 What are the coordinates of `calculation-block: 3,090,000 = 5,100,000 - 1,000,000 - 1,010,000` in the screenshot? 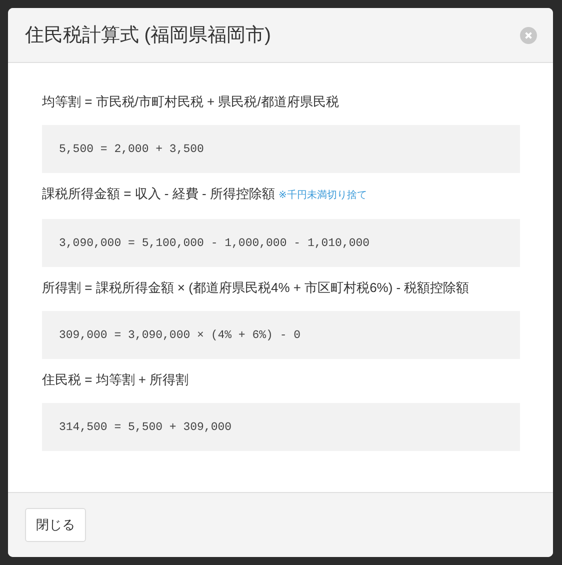 It's located at (281, 243).